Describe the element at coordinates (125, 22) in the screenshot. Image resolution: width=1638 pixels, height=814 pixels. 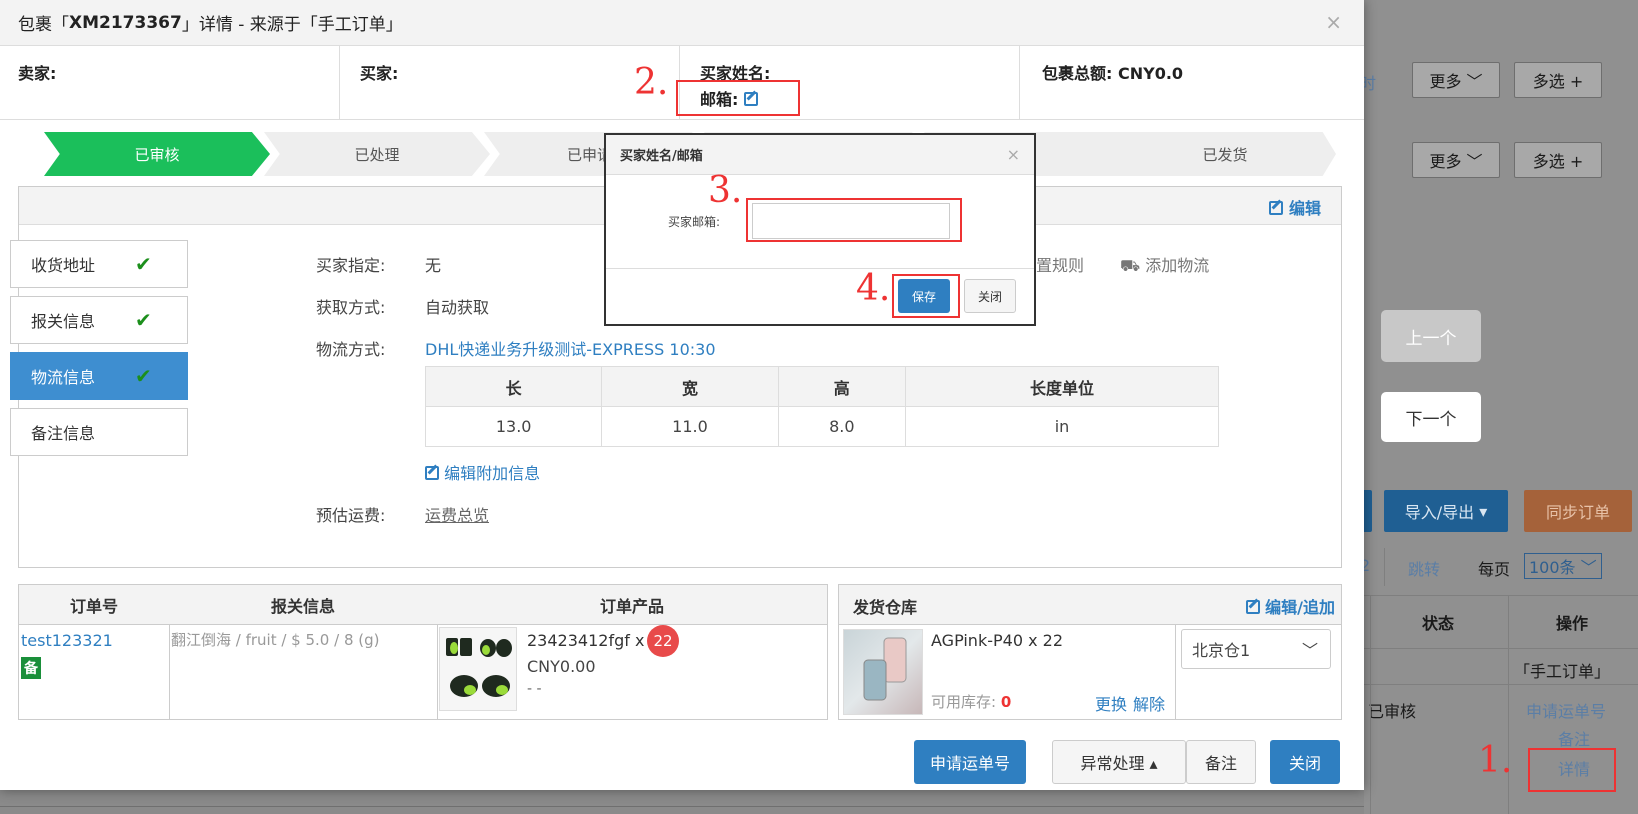
I see `package-id: XM2173367` at that location.